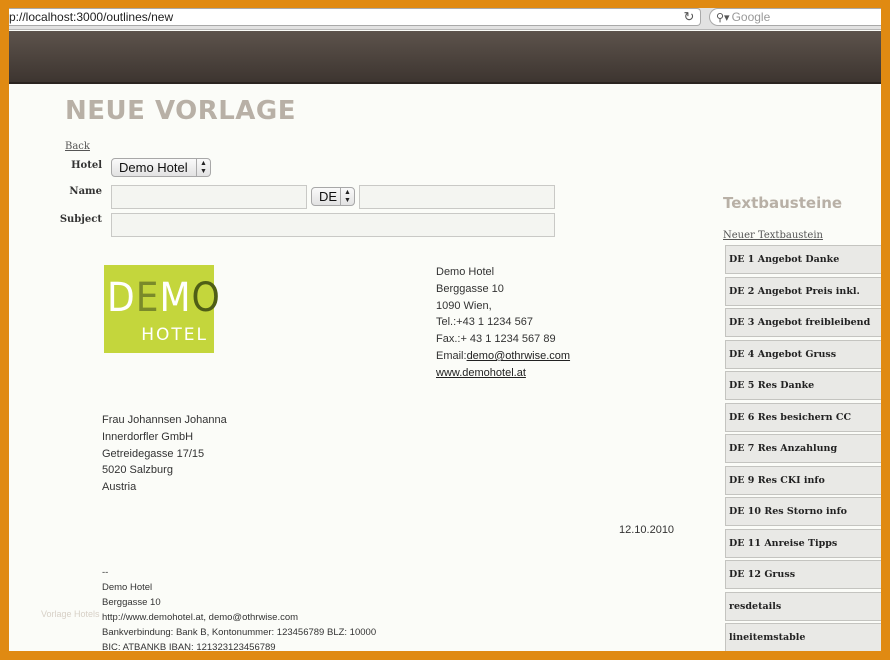 The width and height of the screenshot is (890, 660). Describe the element at coordinates (518, 356) in the screenshot. I see `email-link: demo@othrwise.com` at that location.